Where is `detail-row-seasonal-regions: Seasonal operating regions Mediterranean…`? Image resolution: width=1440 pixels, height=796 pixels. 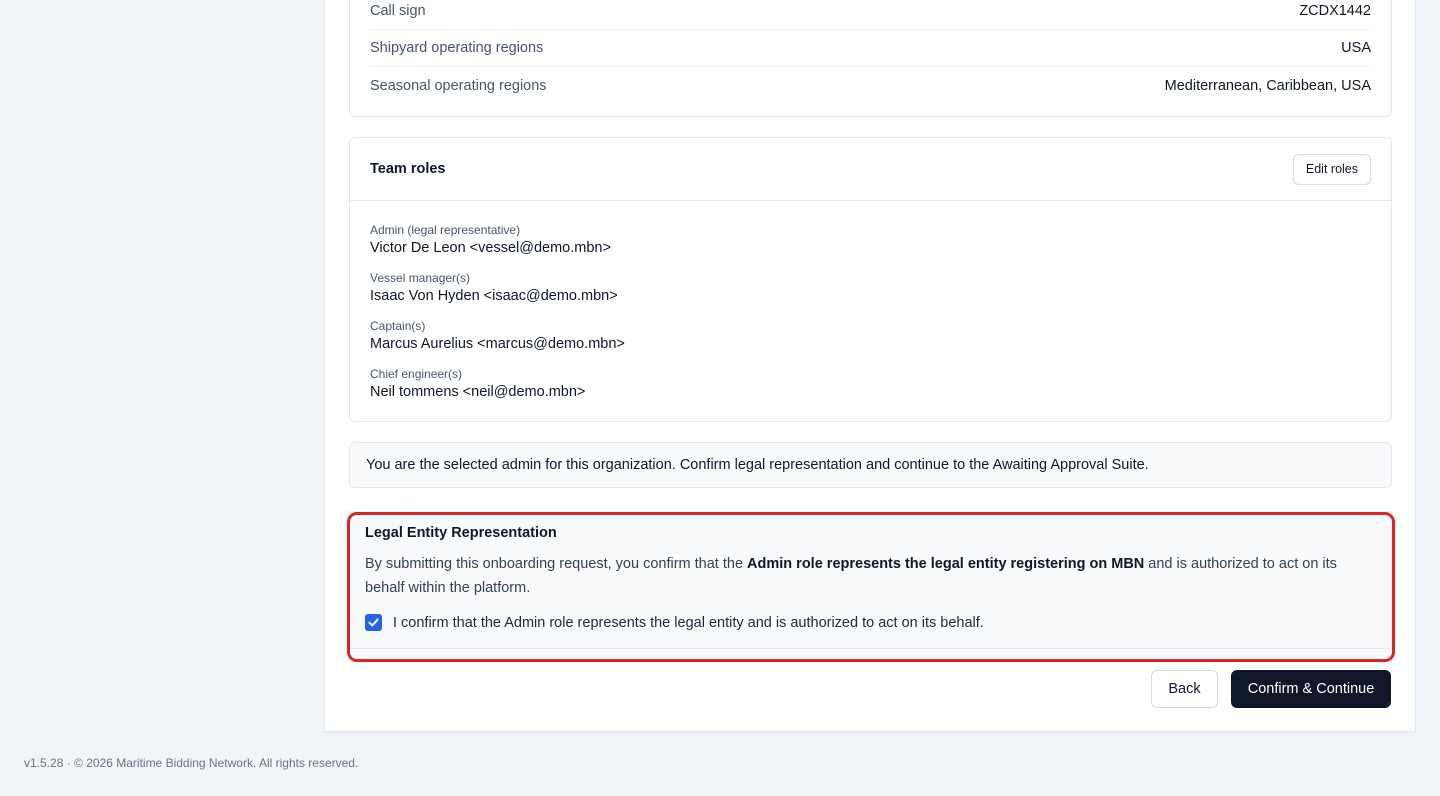 detail-row-seasonal-regions: Seasonal operating regions Mediterranean… is located at coordinates (870, 85).